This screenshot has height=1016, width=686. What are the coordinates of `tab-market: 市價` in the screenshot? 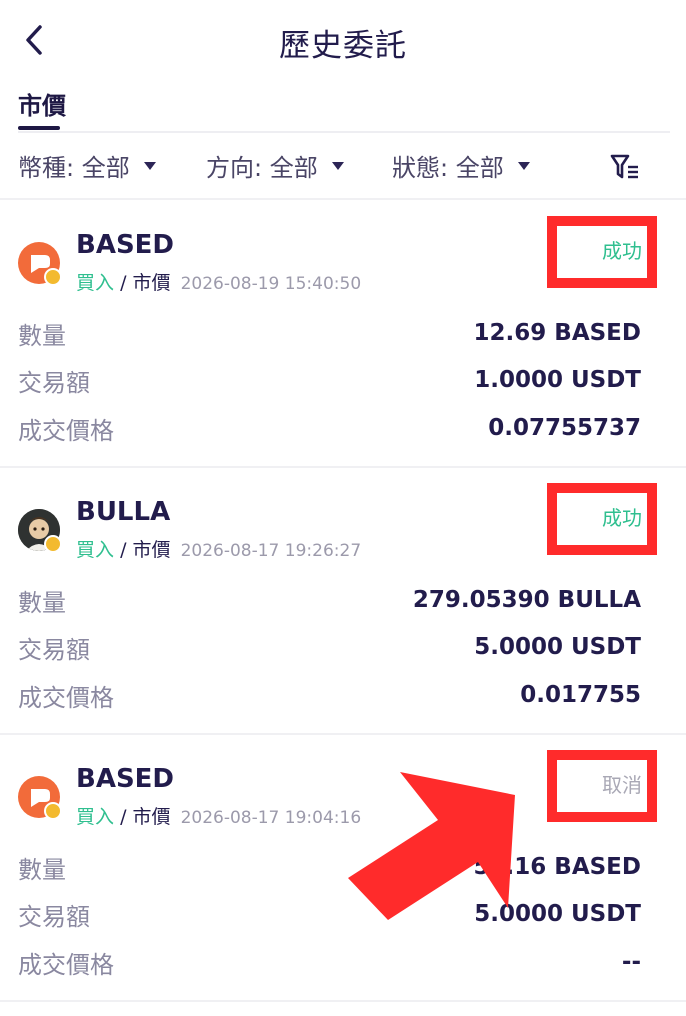 It's located at (42, 103).